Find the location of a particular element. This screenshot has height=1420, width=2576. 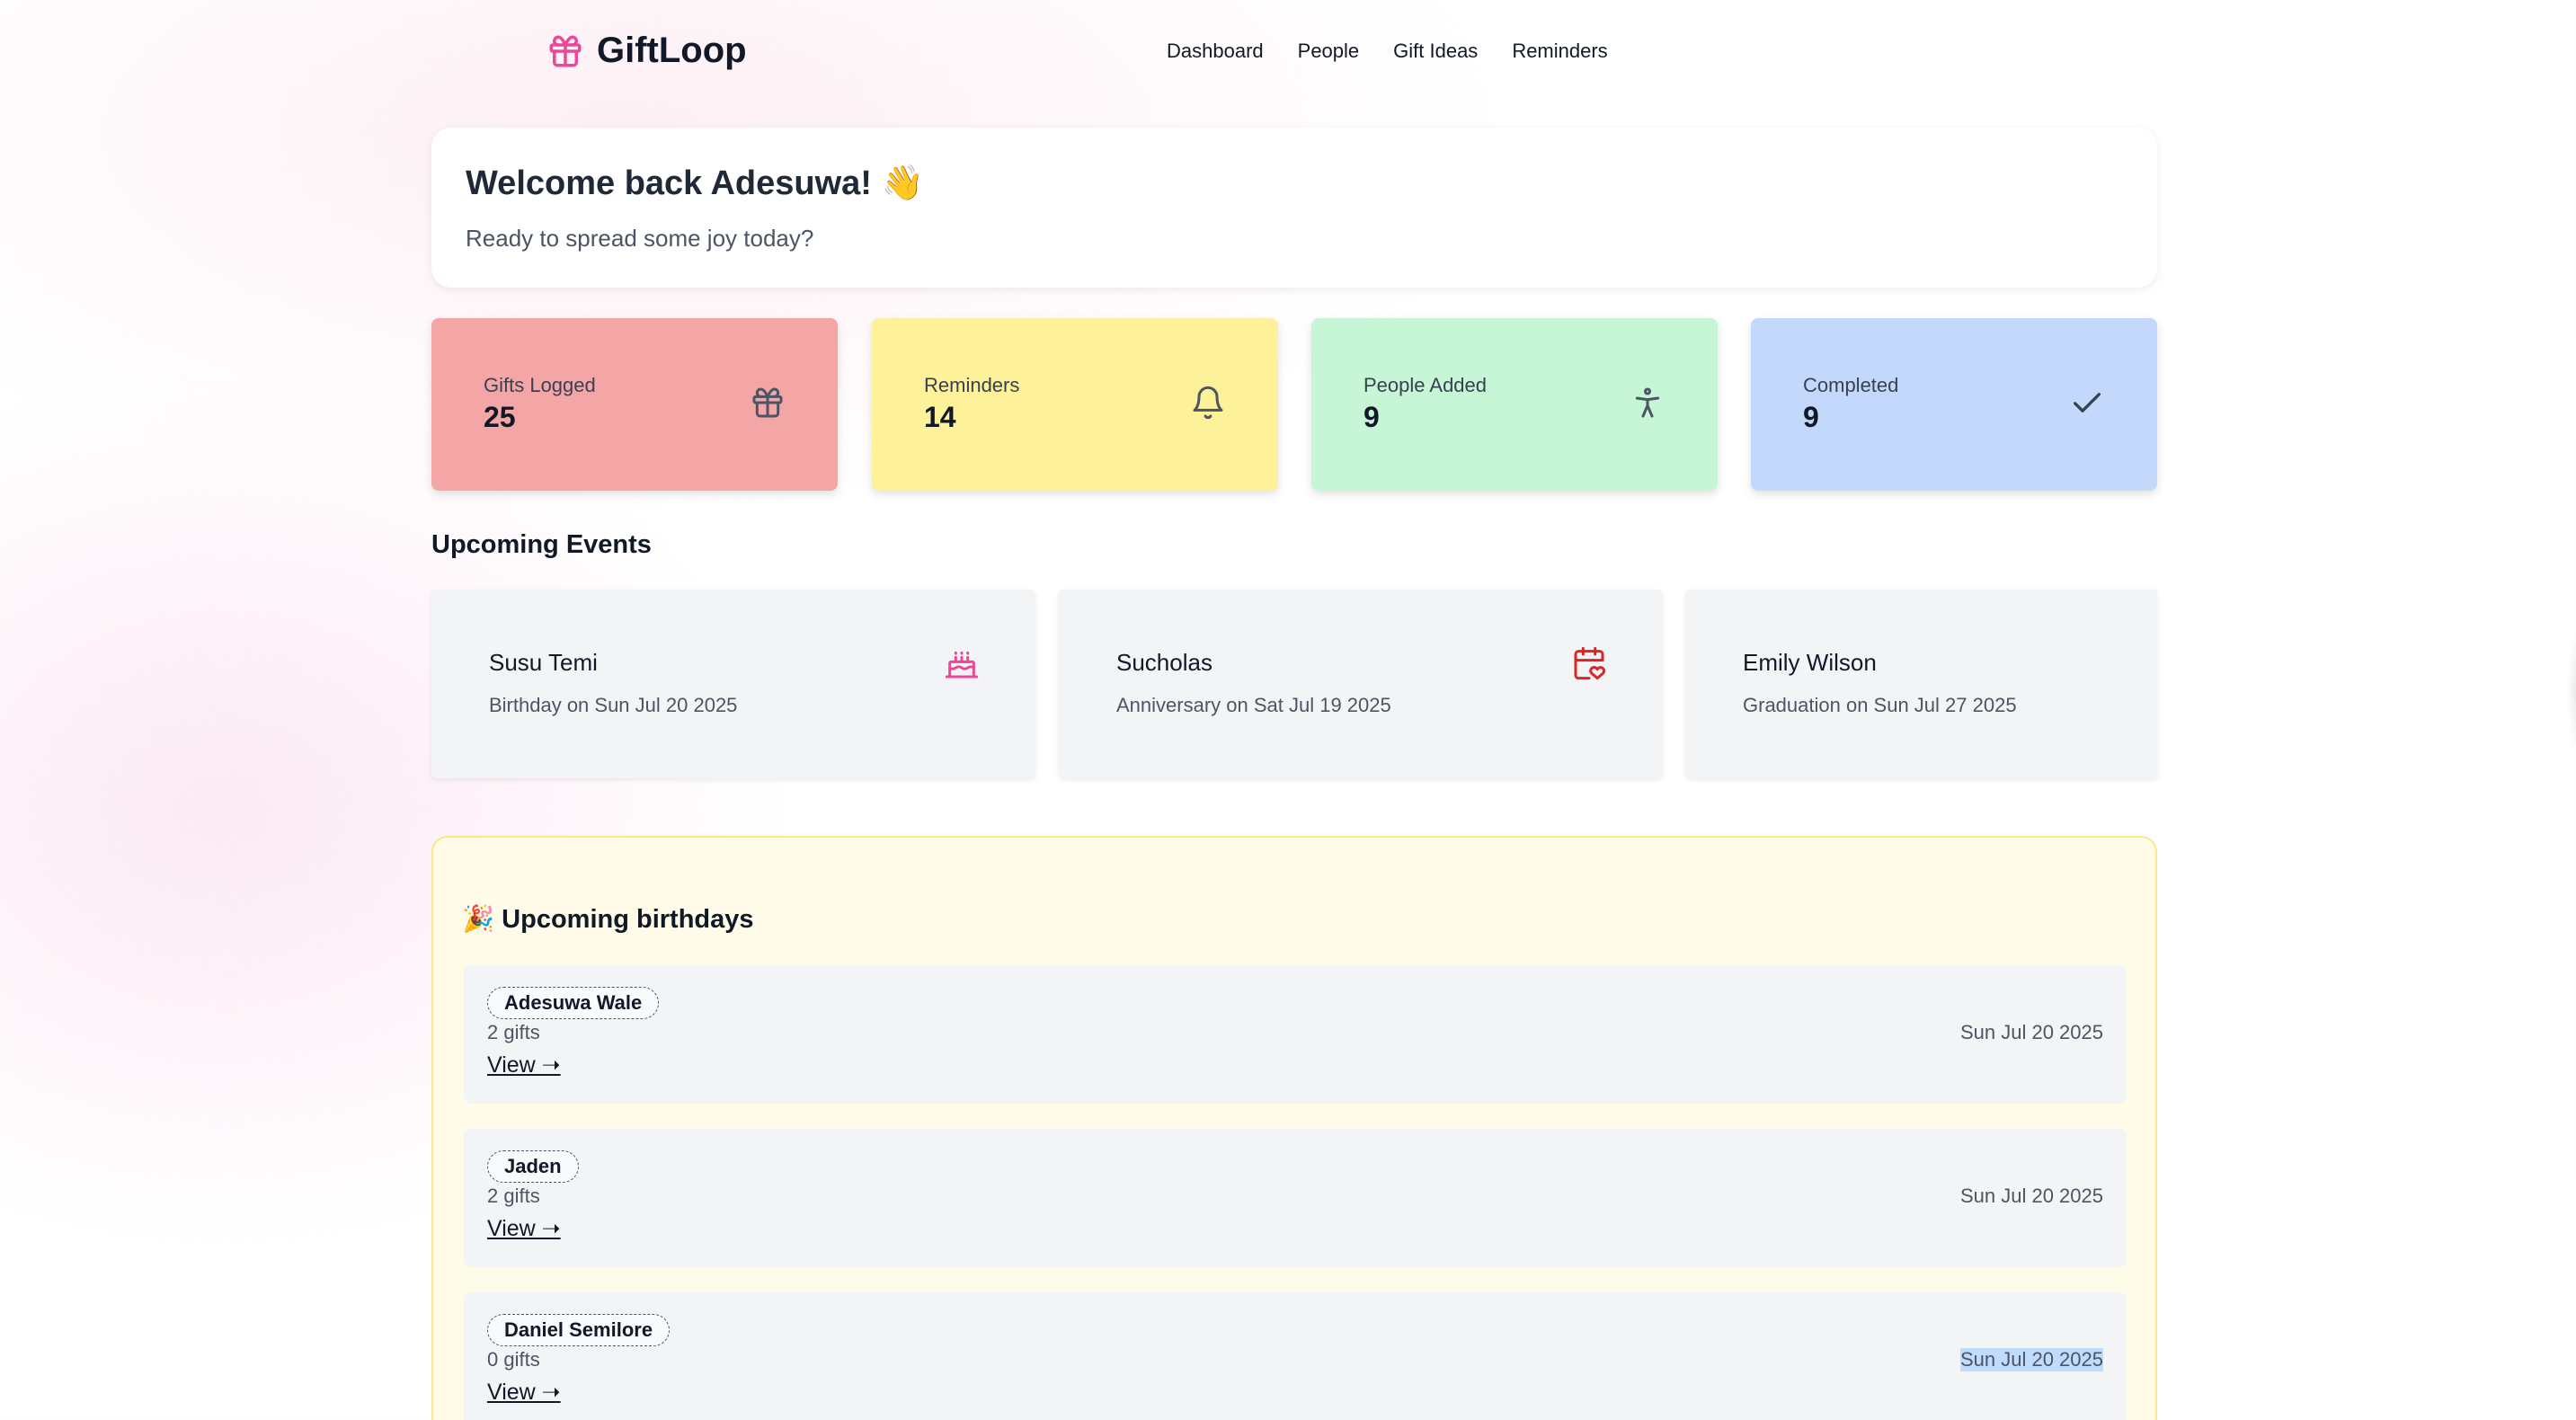

upcoming-birthdays-title: 🎉 Upcoming birthdays is located at coordinates (608, 920).